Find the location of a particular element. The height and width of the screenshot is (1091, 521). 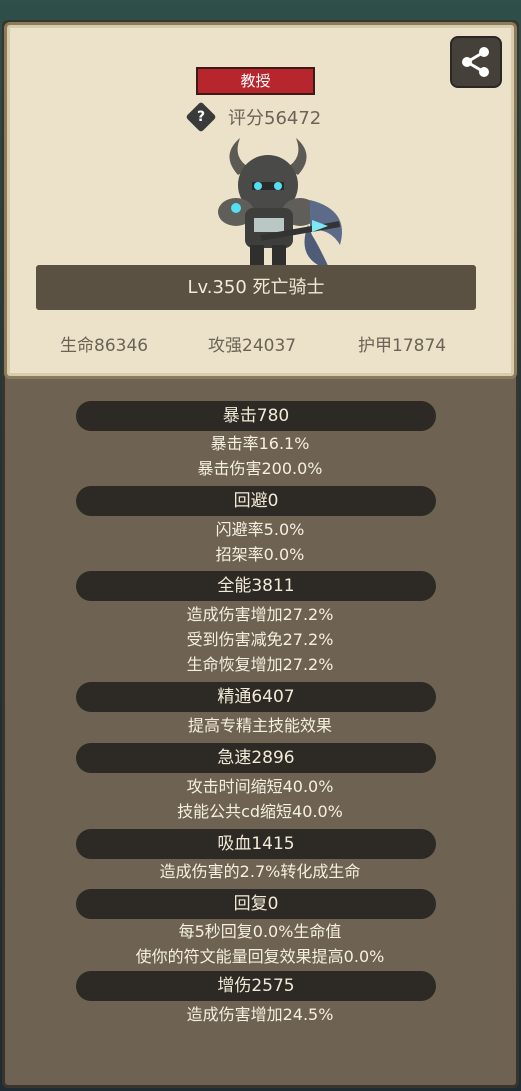

death-knight-portrait is located at coordinates (280, 204).